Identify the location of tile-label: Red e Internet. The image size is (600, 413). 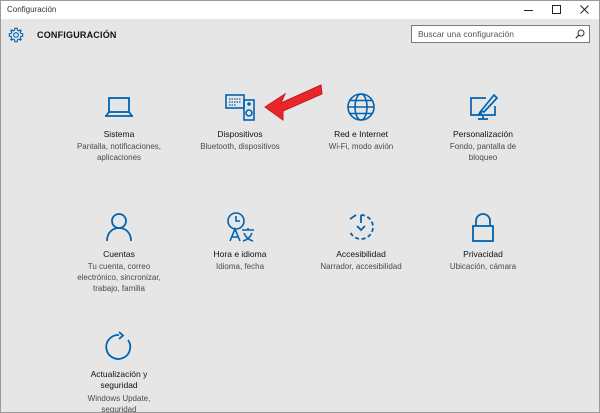
(361, 134).